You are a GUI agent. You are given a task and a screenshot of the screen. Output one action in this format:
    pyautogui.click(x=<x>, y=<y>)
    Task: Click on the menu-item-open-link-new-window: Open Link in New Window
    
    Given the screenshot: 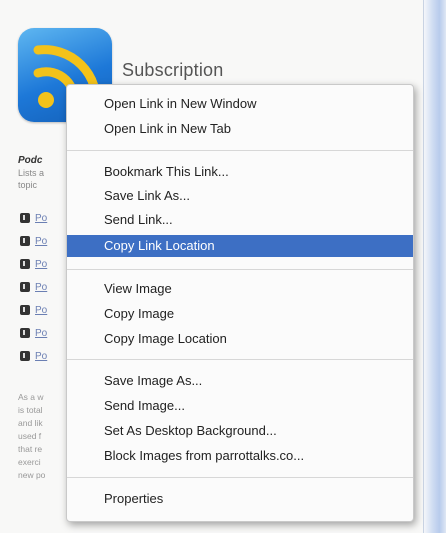 What is the action you would take?
    pyautogui.click(x=240, y=104)
    